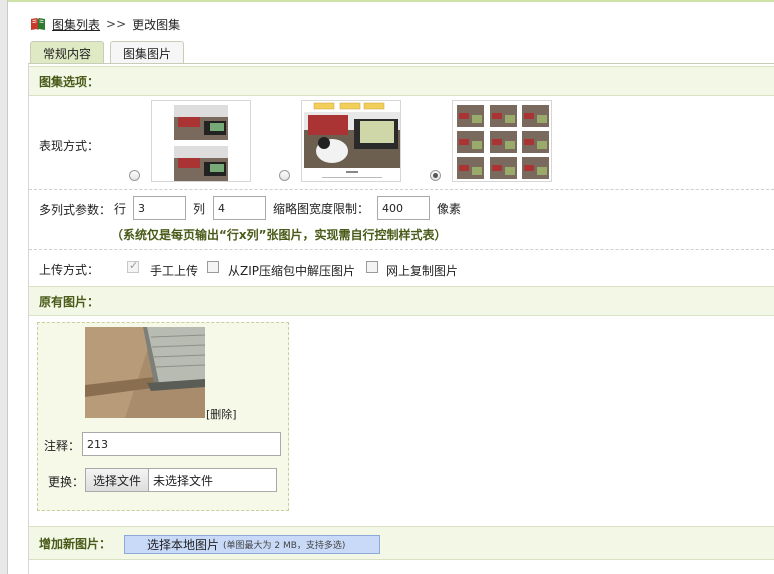  What do you see at coordinates (391, 1) in the screenshot?
I see `top-accent-line` at bounding box center [391, 1].